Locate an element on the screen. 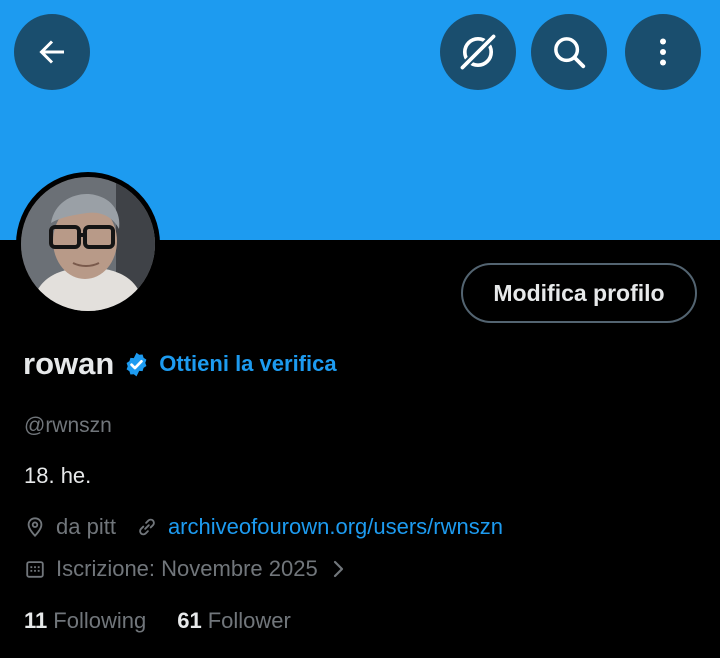 The image size is (720, 658). name-row: rowan Ottieni la verifica is located at coordinates (180, 364).